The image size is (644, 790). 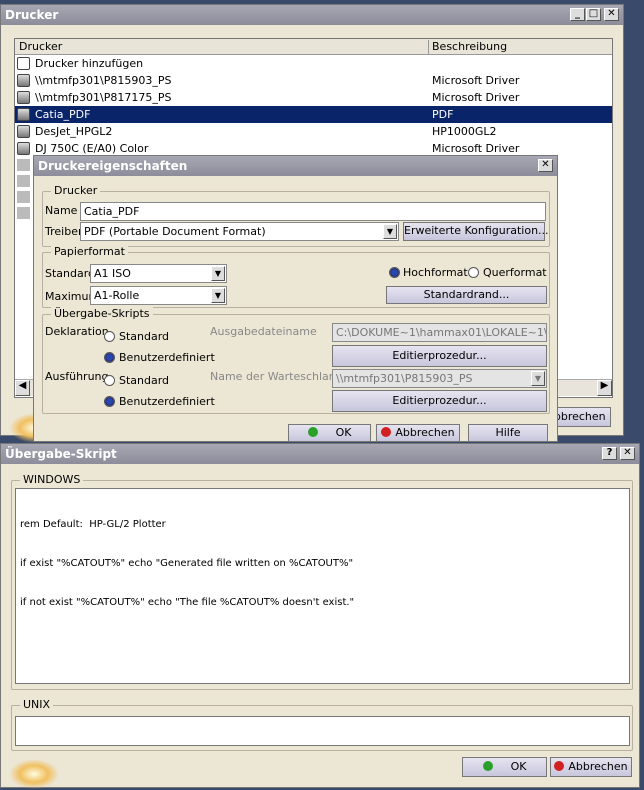 What do you see at coordinates (224, 47) in the screenshot?
I see `header-printer: Drucker` at bounding box center [224, 47].